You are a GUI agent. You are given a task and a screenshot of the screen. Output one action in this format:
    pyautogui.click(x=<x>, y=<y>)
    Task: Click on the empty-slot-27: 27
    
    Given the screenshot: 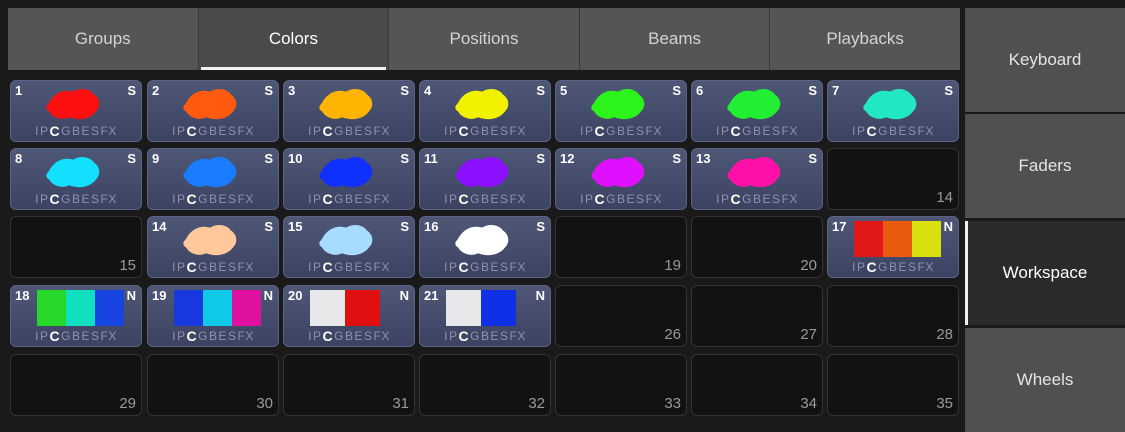 What is the action you would take?
    pyautogui.click(x=757, y=316)
    